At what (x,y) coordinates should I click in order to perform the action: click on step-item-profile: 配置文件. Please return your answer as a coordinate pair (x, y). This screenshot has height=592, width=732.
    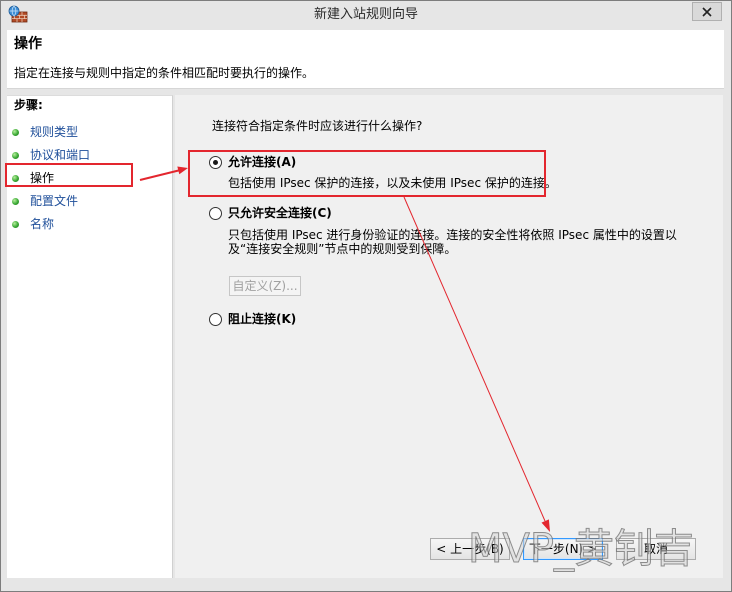
    Looking at the image, I should click on (87, 201).